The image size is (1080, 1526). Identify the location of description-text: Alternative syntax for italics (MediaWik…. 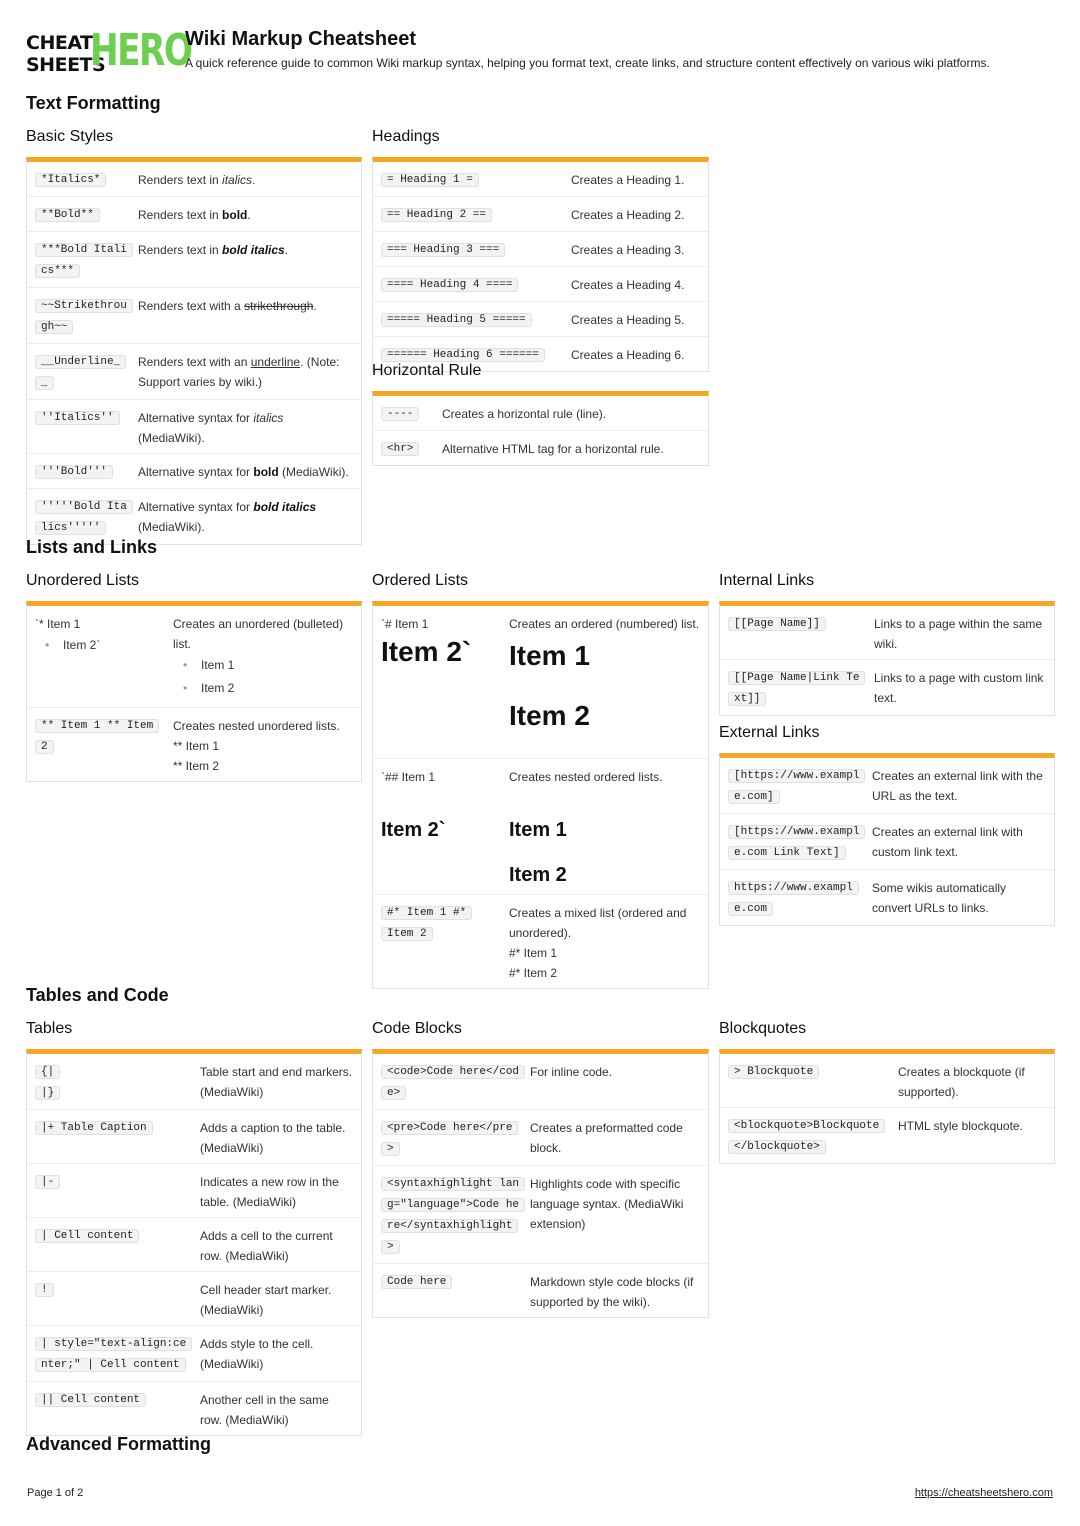
(211, 428).